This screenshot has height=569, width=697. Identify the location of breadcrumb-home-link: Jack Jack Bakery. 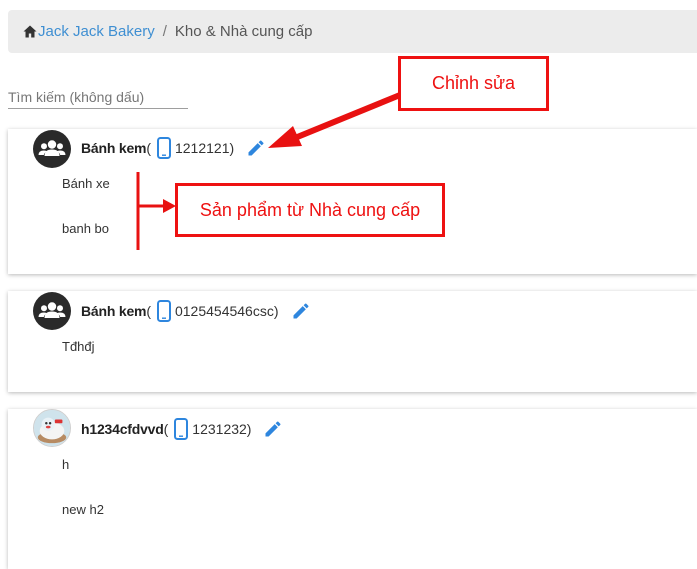
(96, 31).